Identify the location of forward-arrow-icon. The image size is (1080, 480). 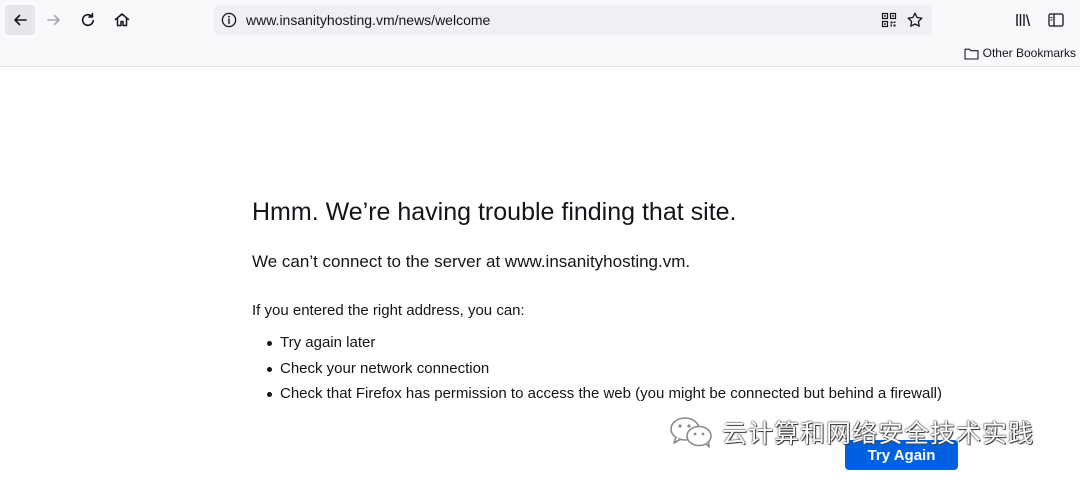
(53, 20).